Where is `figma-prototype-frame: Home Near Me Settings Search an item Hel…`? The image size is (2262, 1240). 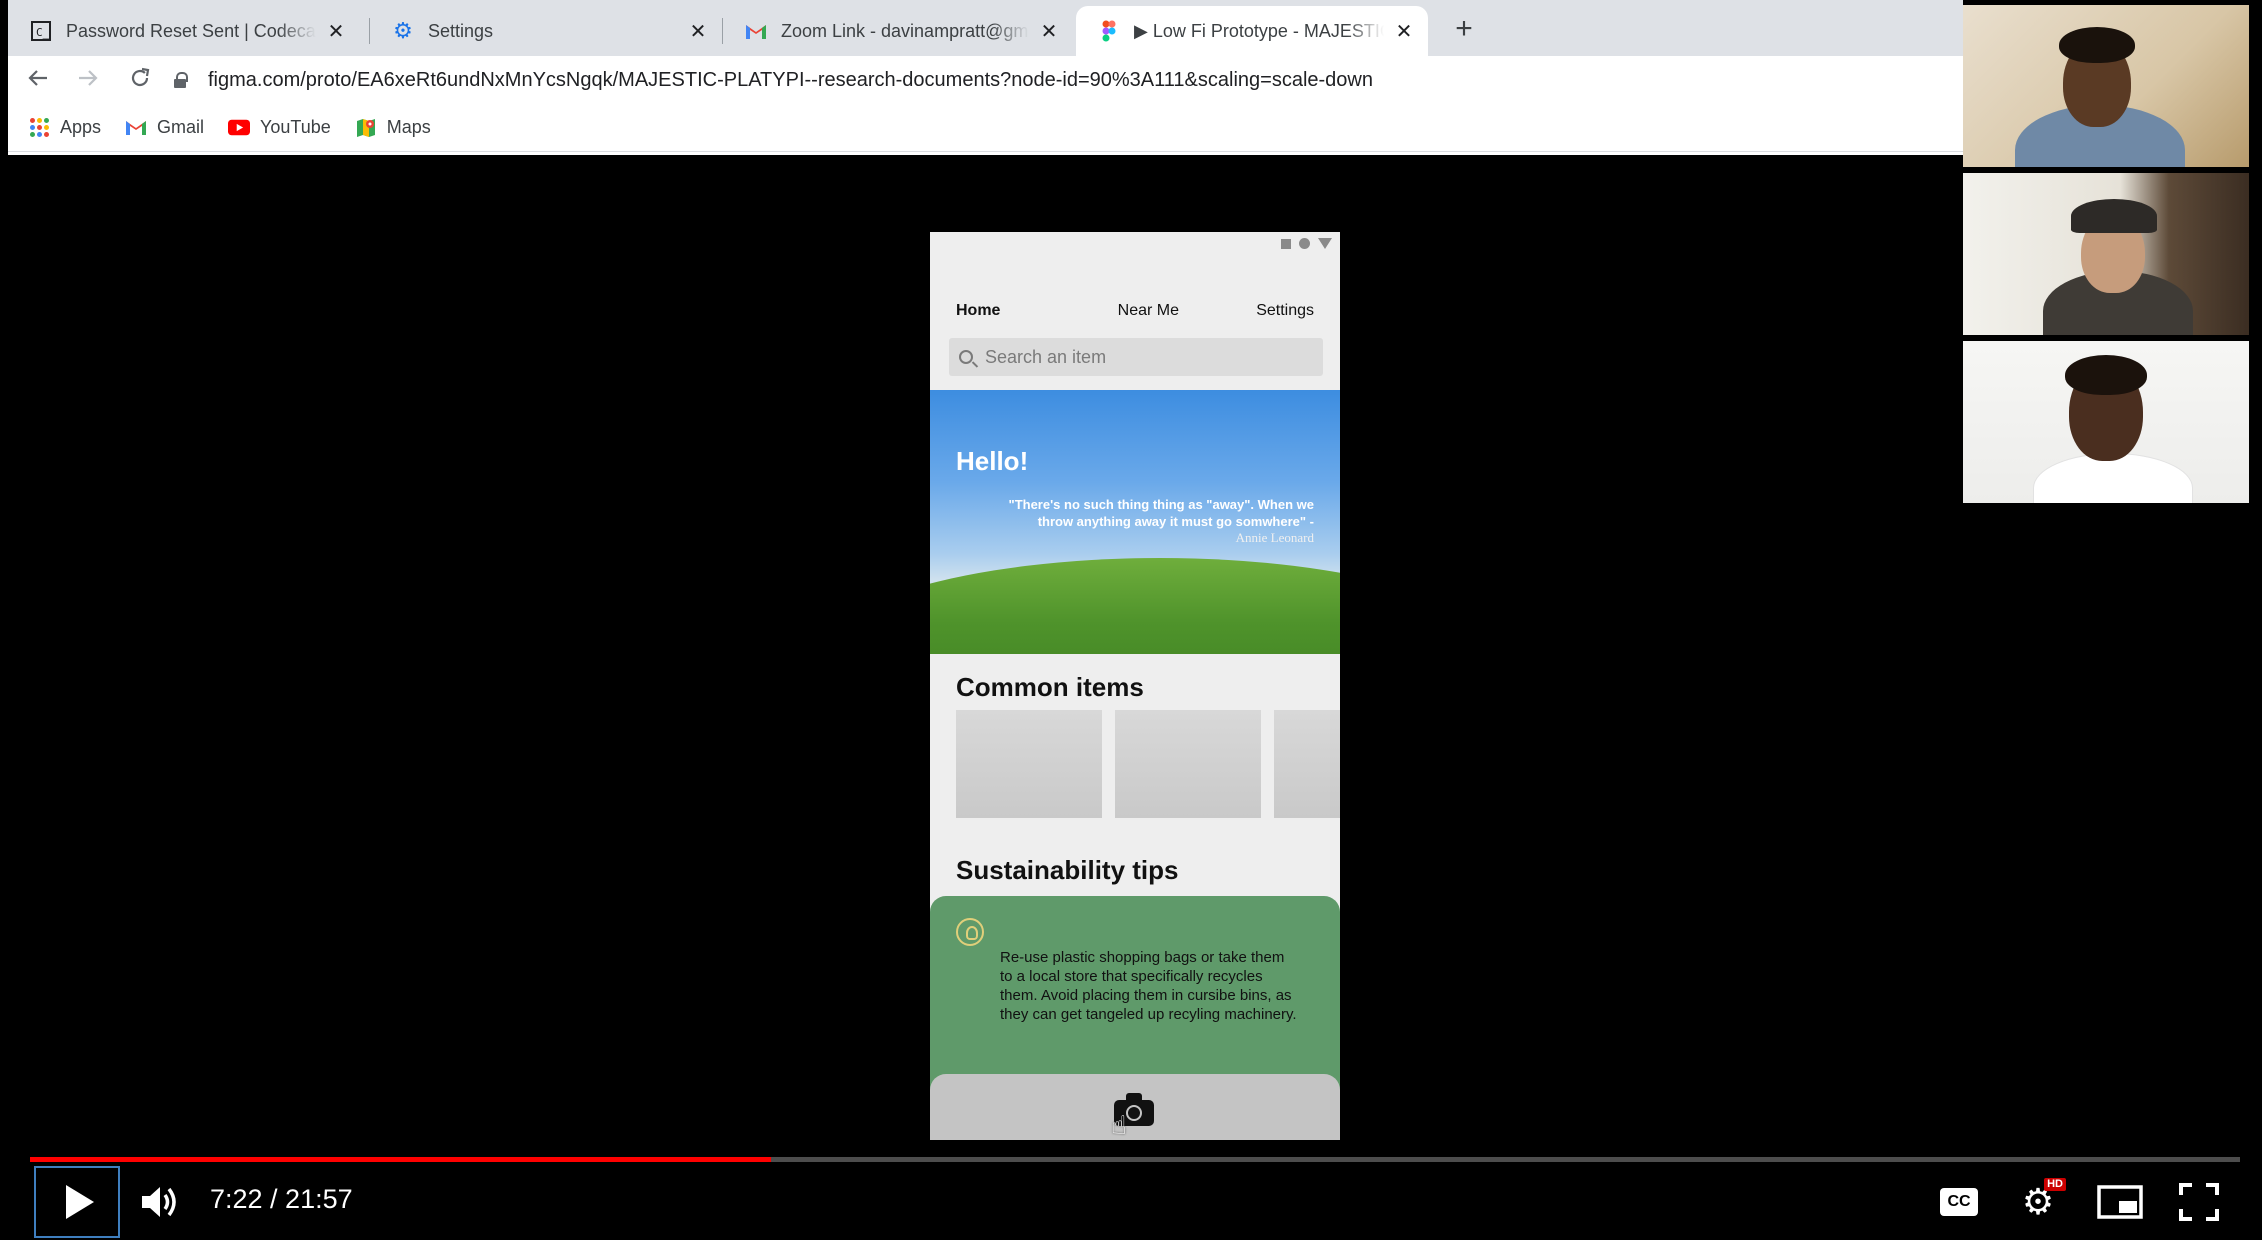 figma-prototype-frame: Home Near Me Settings Search an item Hel… is located at coordinates (1135, 686).